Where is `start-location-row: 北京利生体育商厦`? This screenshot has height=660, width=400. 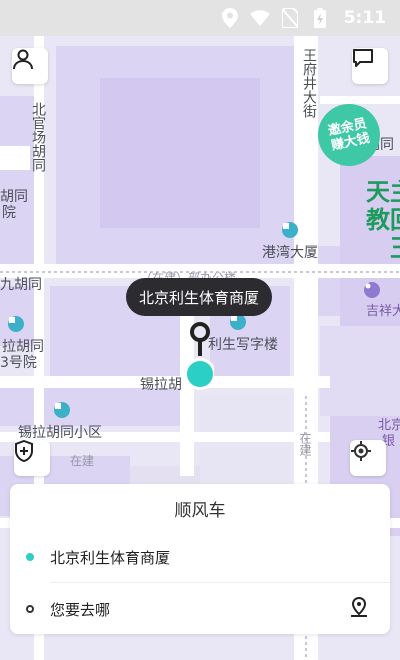
start-location-row: 北京利生体育商厦 is located at coordinates (200, 557).